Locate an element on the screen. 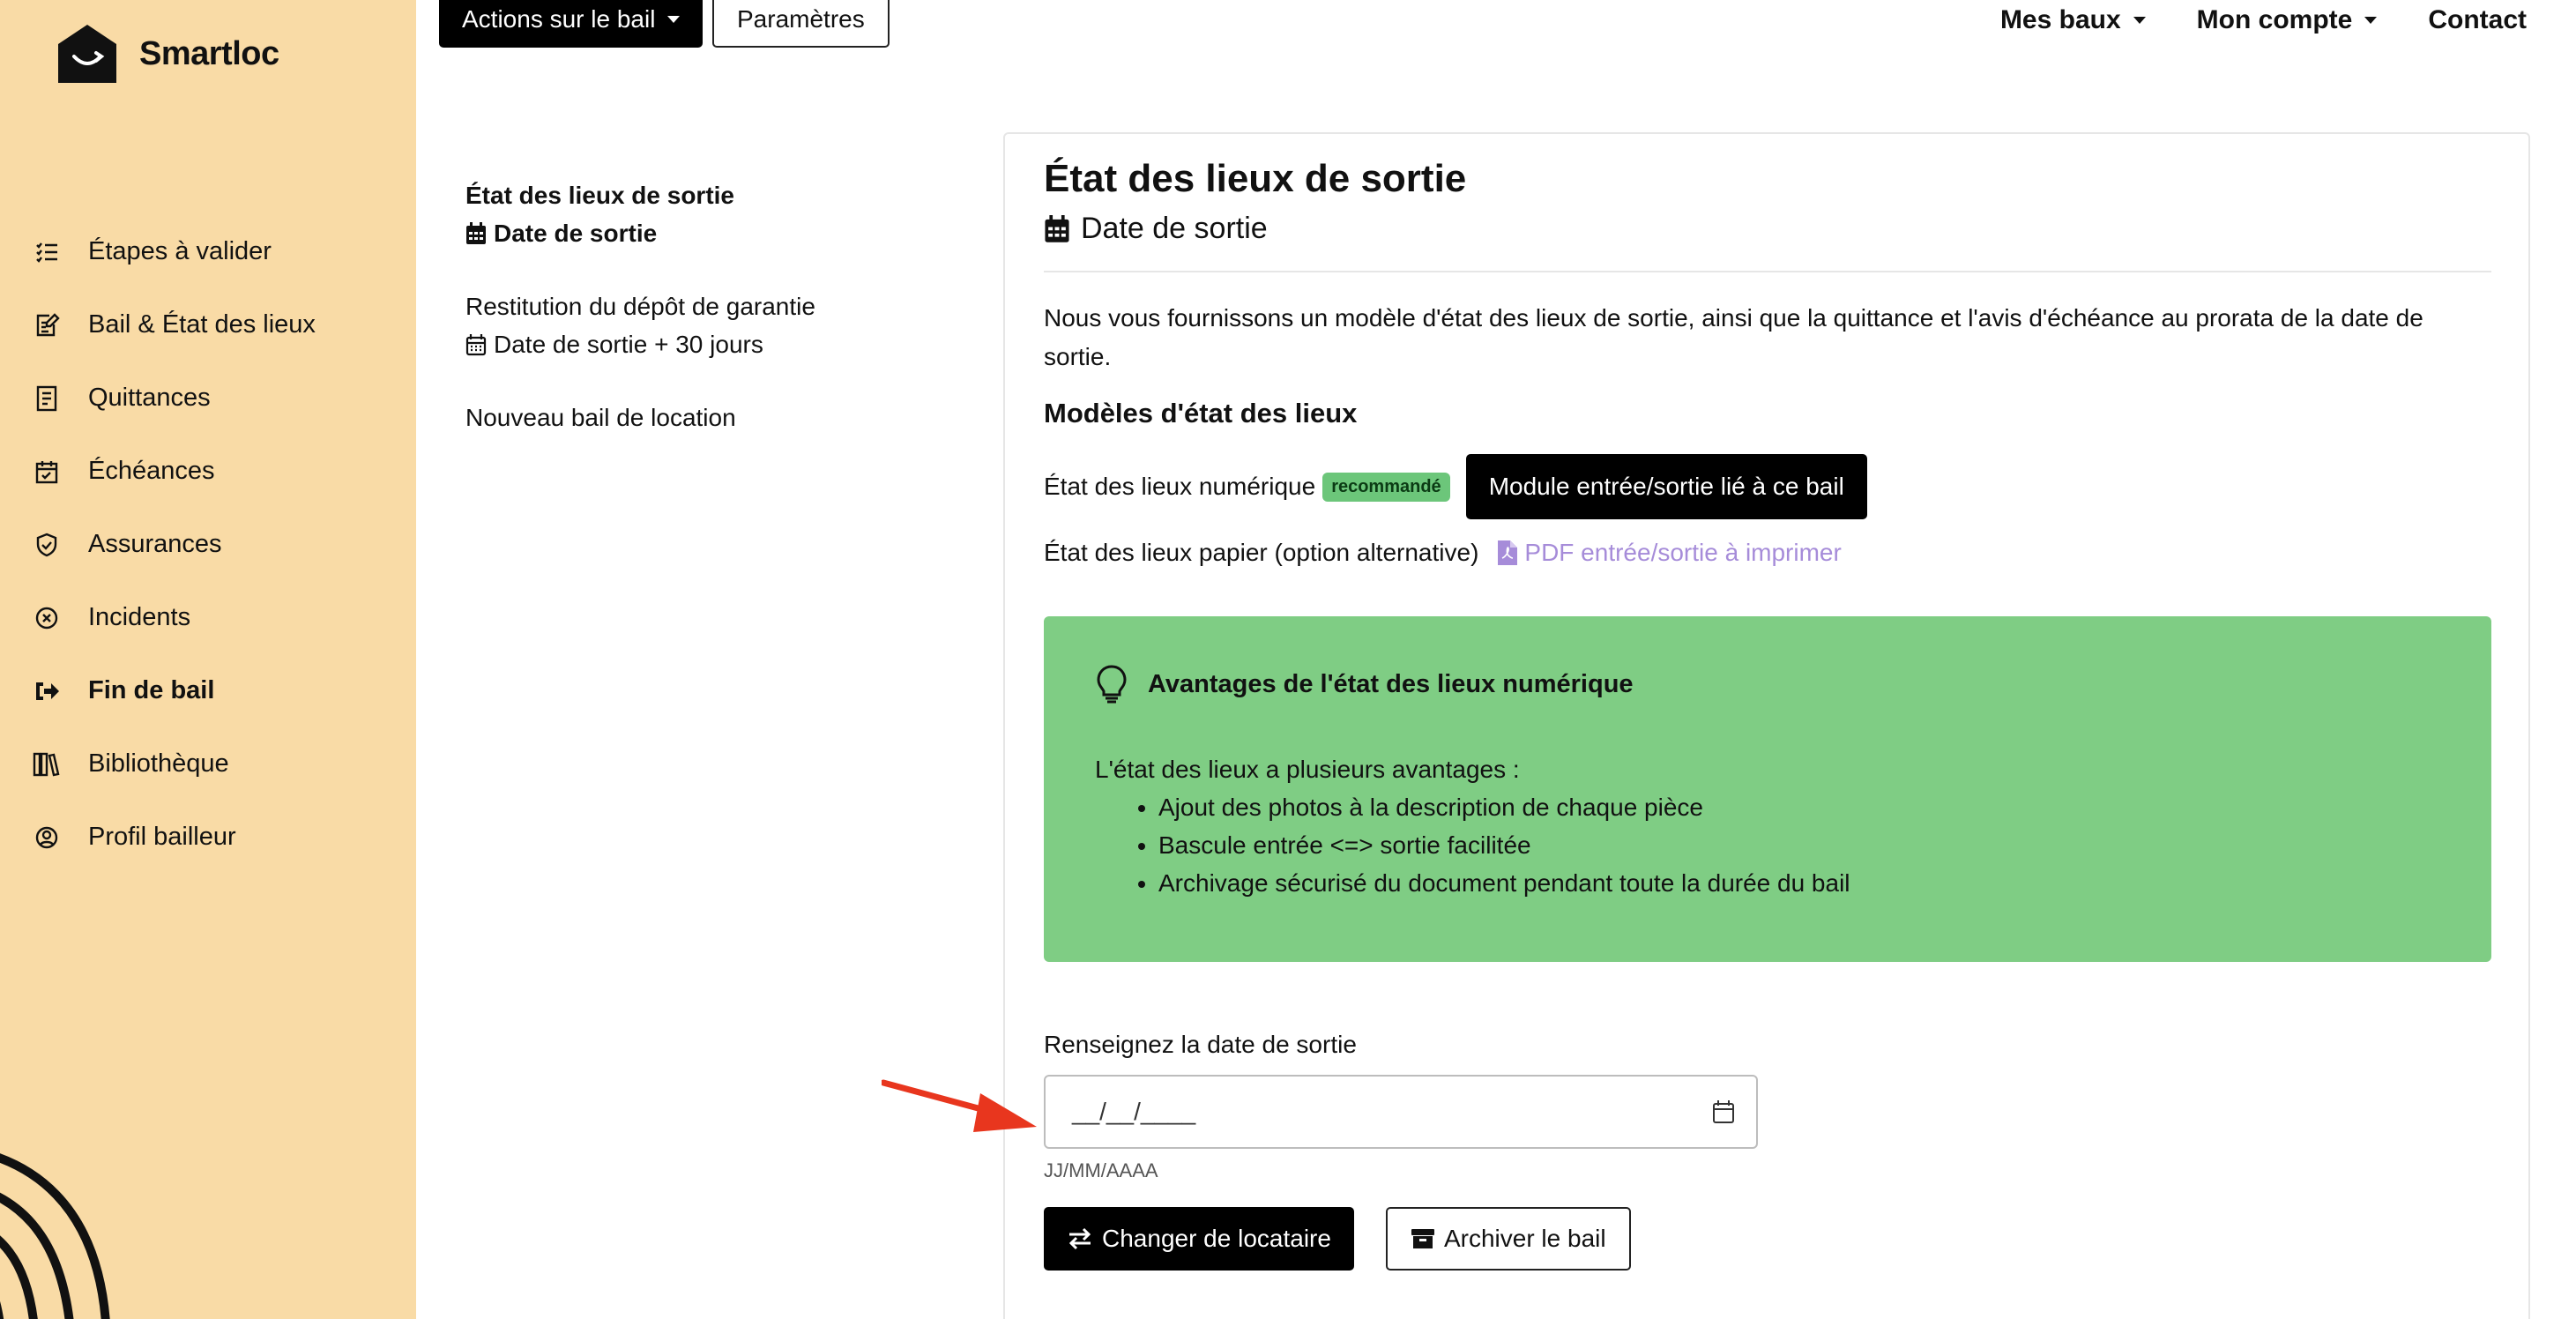 Image resolution: width=2576 pixels, height=1319 pixels. models-heading: Modèles d'état des lieux is located at coordinates (1201, 413).